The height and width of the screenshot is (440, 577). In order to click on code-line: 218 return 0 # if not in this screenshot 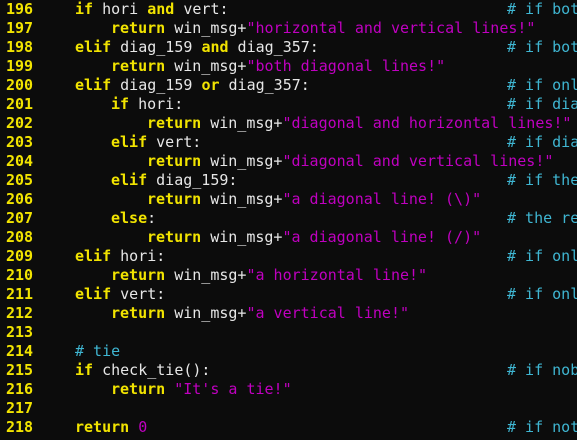, I will do `click(288, 427)`.